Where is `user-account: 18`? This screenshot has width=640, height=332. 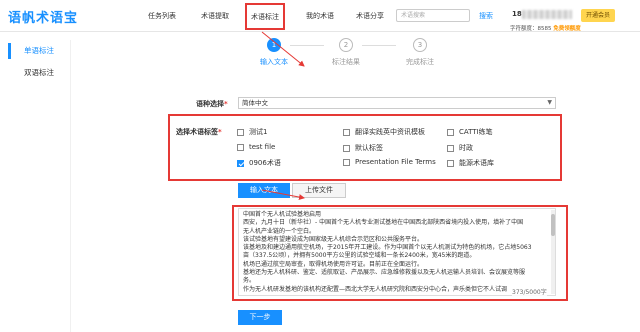
user-account: 18 is located at coordinates (517, 14).